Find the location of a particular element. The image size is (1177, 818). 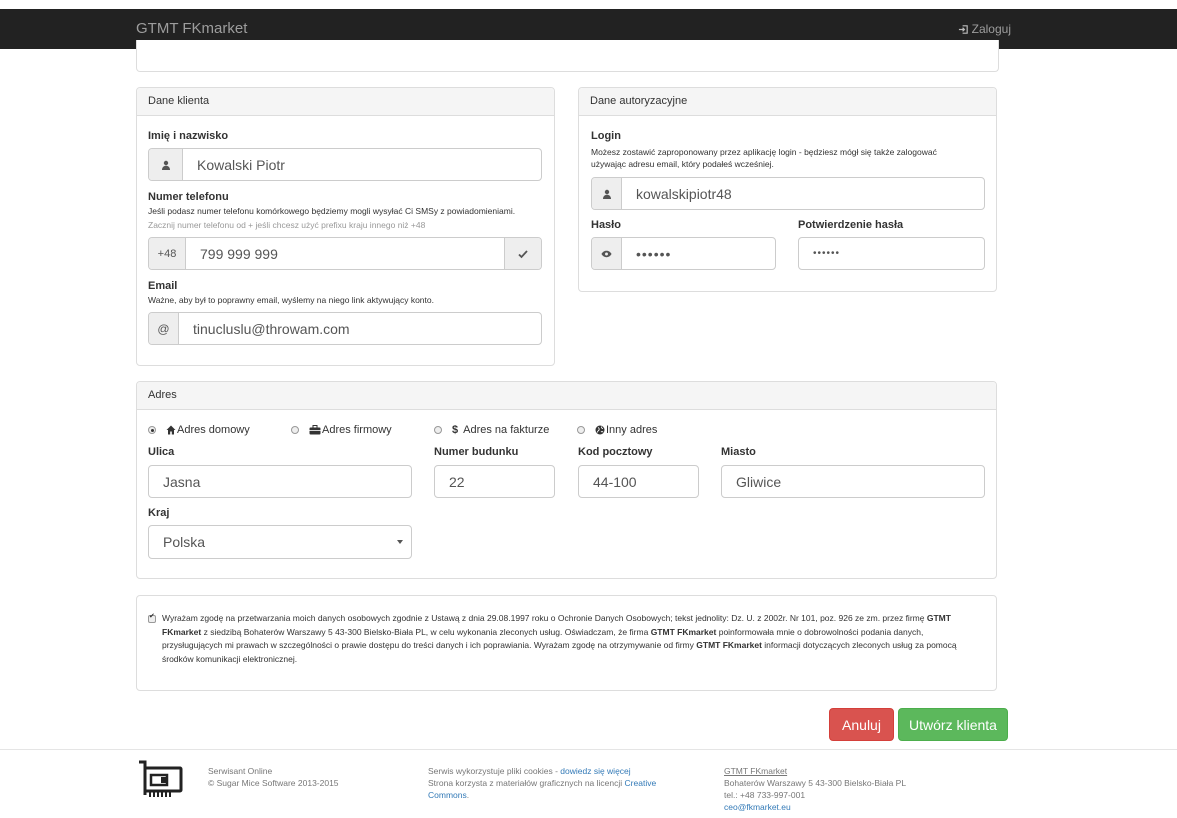

password-input: •••••• is located at coordinates (698, 253).